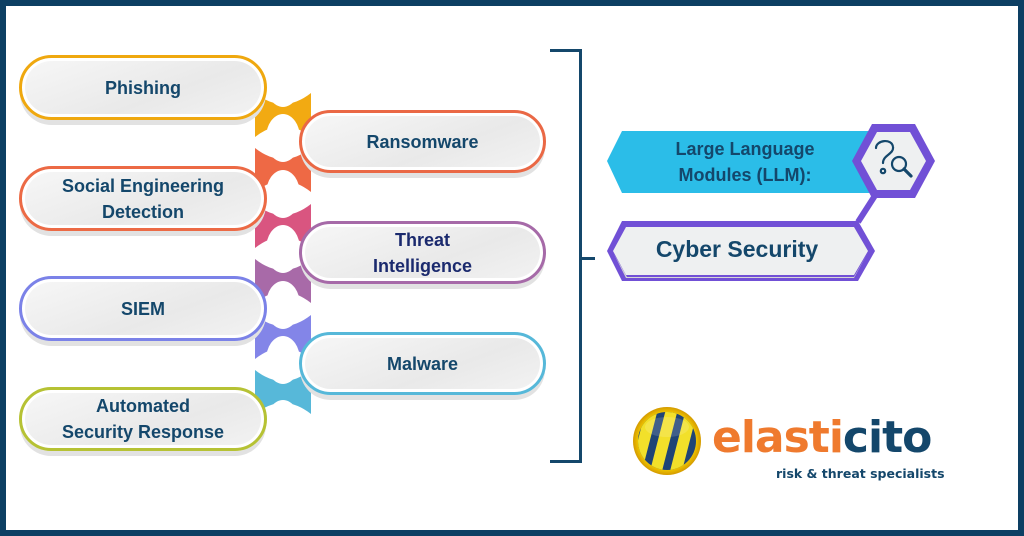 This screenshot has height=536, width=1024. Describe the element at coordinates (143, 406) in the screenshot. I see `topic-label-line1: Automated` at that location.